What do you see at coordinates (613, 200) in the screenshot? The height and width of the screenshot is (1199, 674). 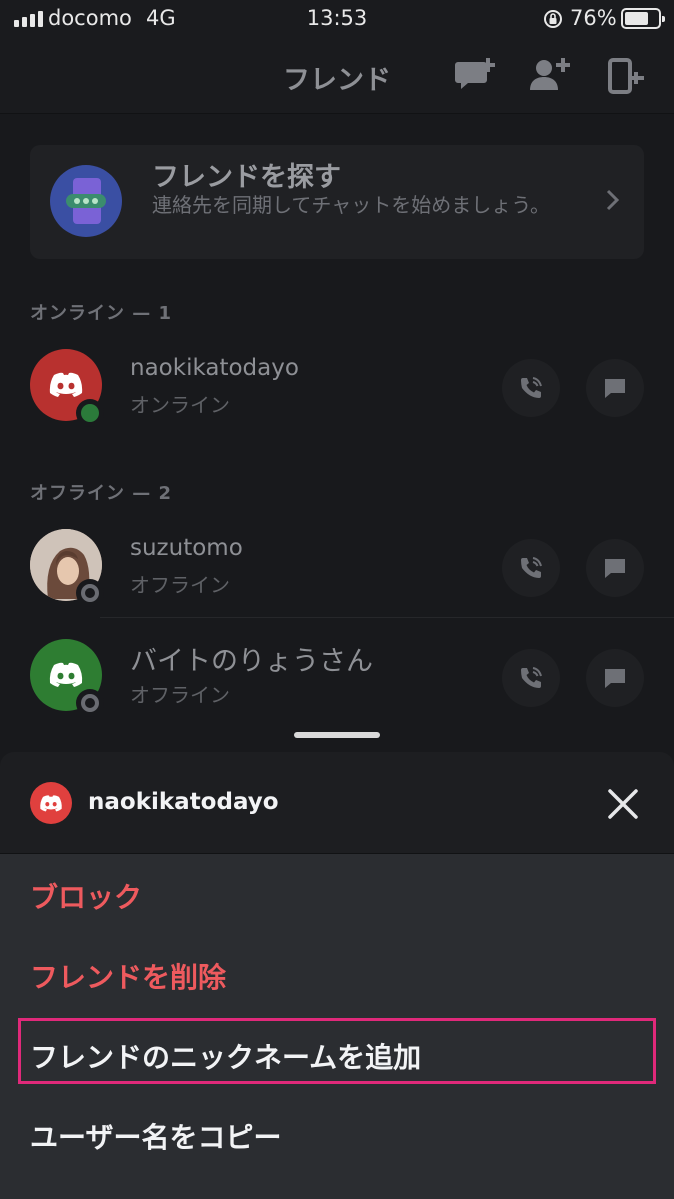 I see `chevron-right-icon` at bounding box center [613, 200].